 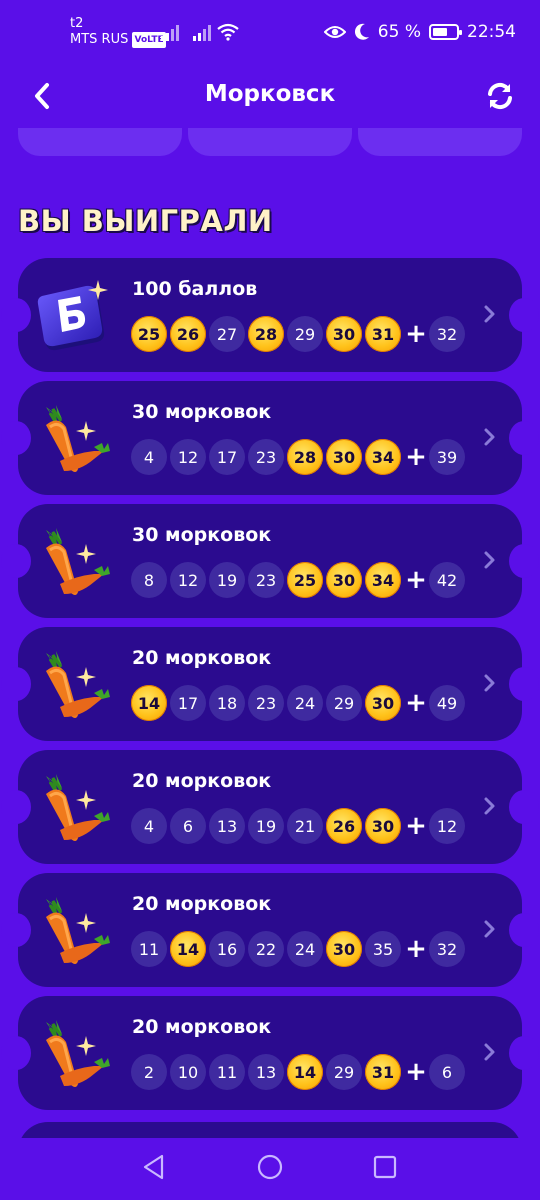 What do you see at coordinates (227, 334) in the screenshot?
I see `number-ball: 27` at bounding box center [227, 334].